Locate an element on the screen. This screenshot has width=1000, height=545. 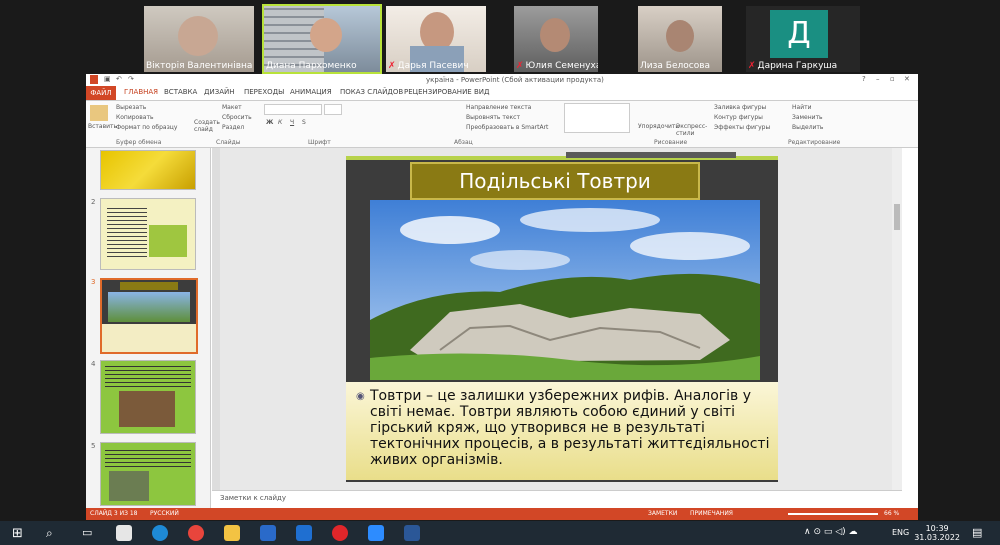
tab-transitions: ПЕРЕХОДЫ is located at coordinates (264, 92).